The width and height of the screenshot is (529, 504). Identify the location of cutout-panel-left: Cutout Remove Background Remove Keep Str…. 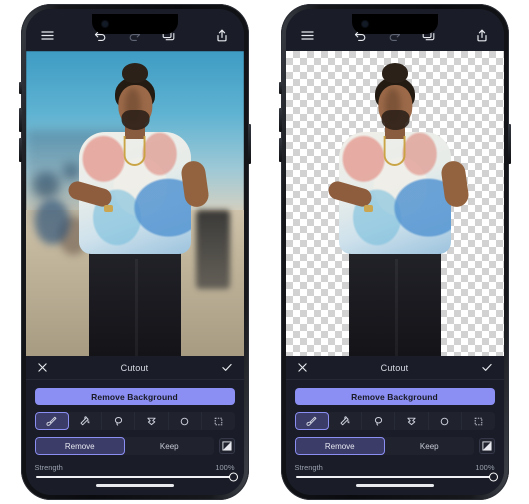
(134, 425).